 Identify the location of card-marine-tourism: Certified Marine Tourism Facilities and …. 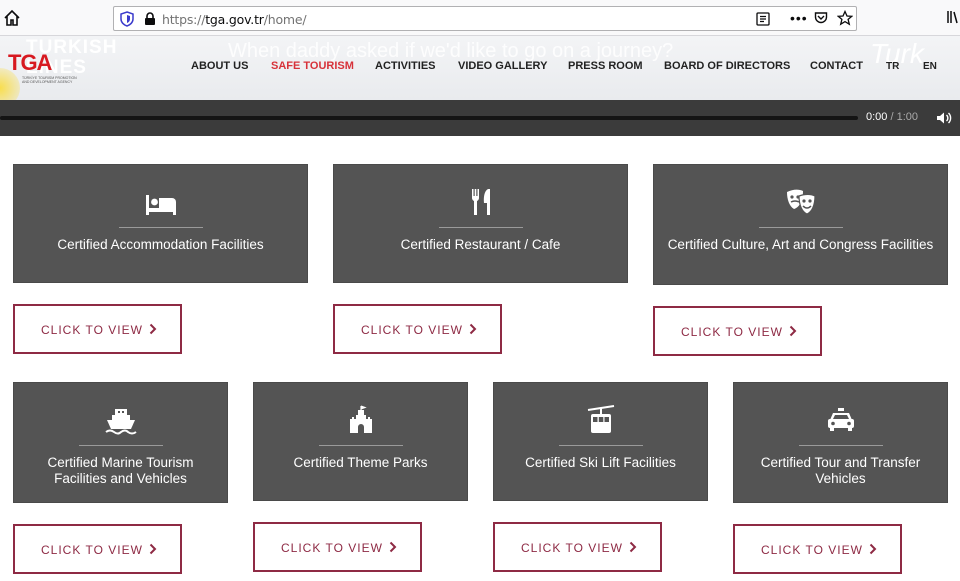
(120, 442).